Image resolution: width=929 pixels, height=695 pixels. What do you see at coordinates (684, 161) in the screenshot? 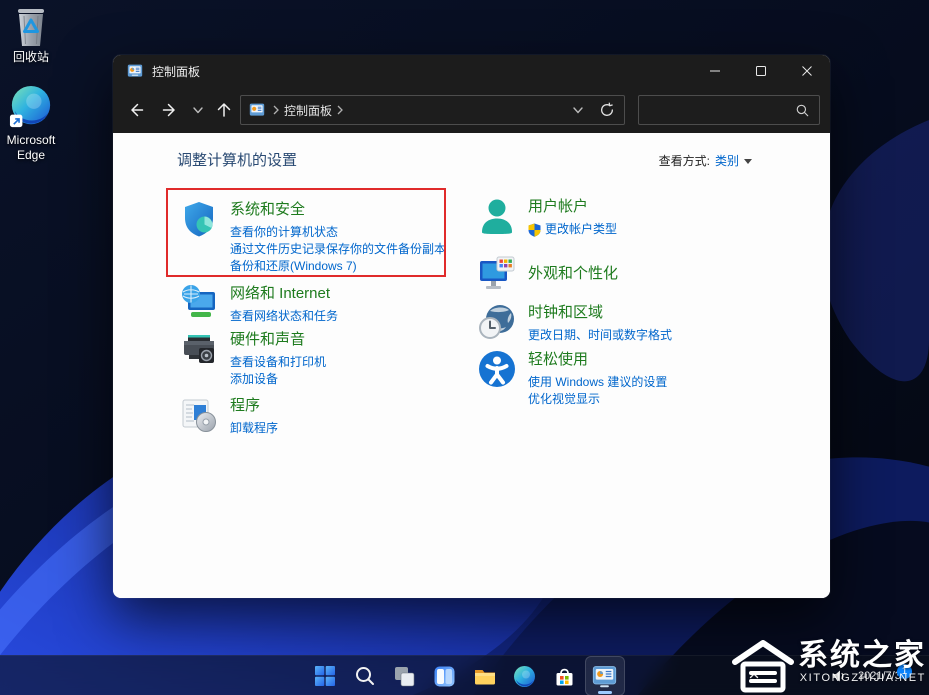
I see `view-by-label: 查看方式:` at bounding box center [684, 161].